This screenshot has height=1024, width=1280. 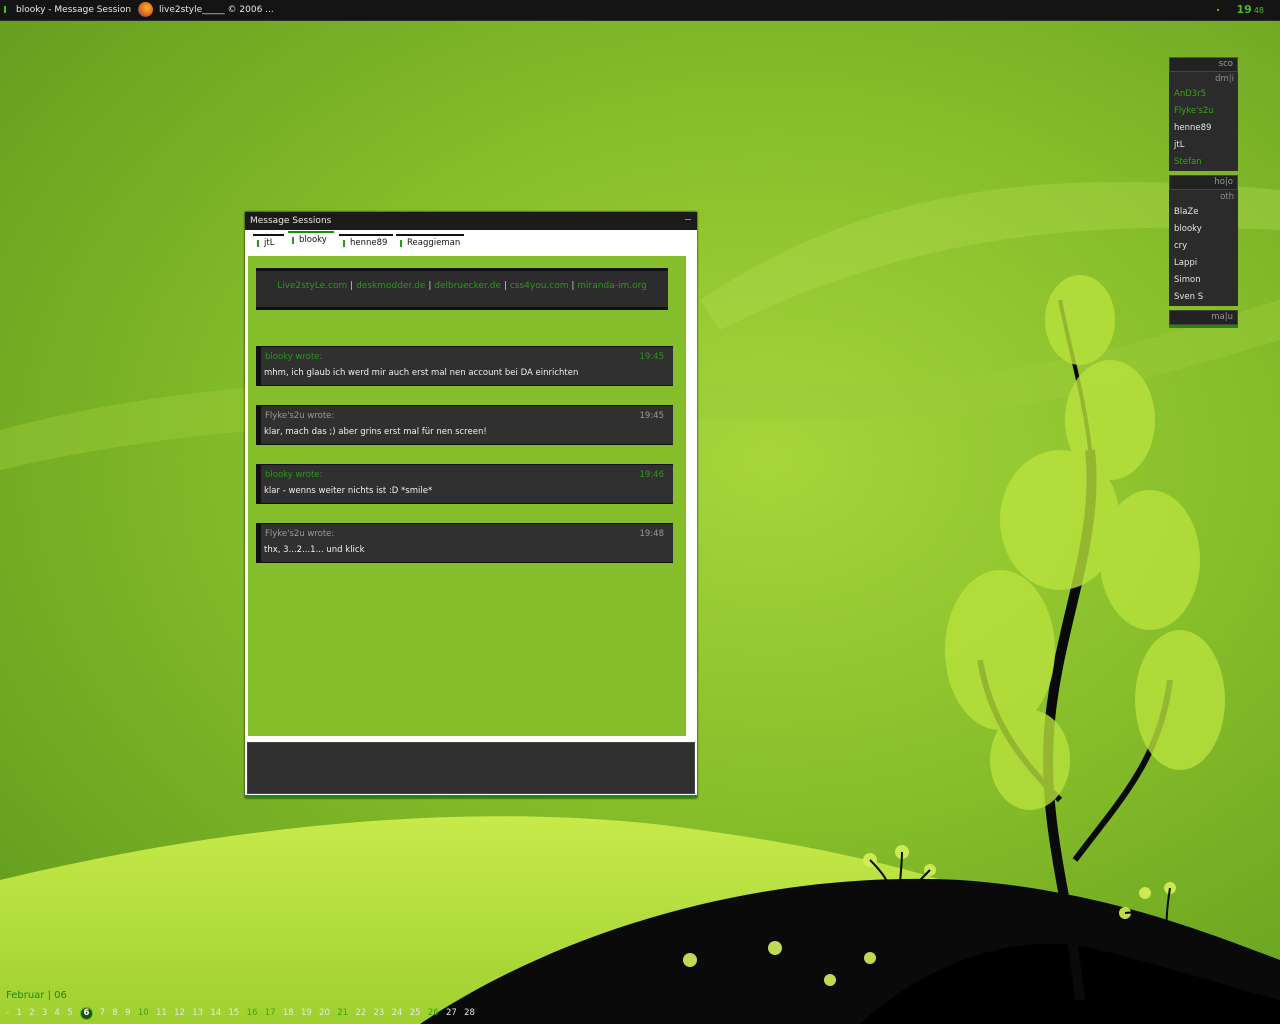 What do you see at coordinates (270, 1013) in the screenshot?
I see `calendar-day: 17` at bounding box center [270, 1013].